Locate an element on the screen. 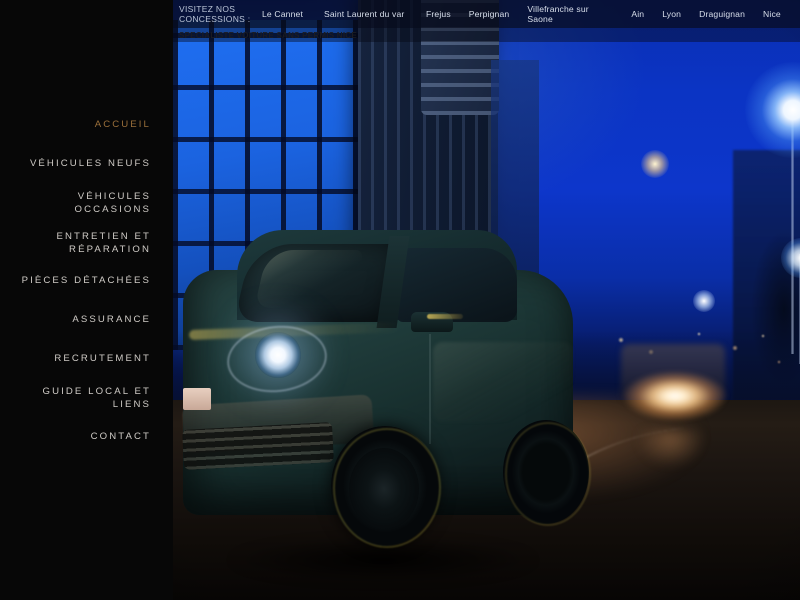  car-license-plate is located at coordinates (197, 399).